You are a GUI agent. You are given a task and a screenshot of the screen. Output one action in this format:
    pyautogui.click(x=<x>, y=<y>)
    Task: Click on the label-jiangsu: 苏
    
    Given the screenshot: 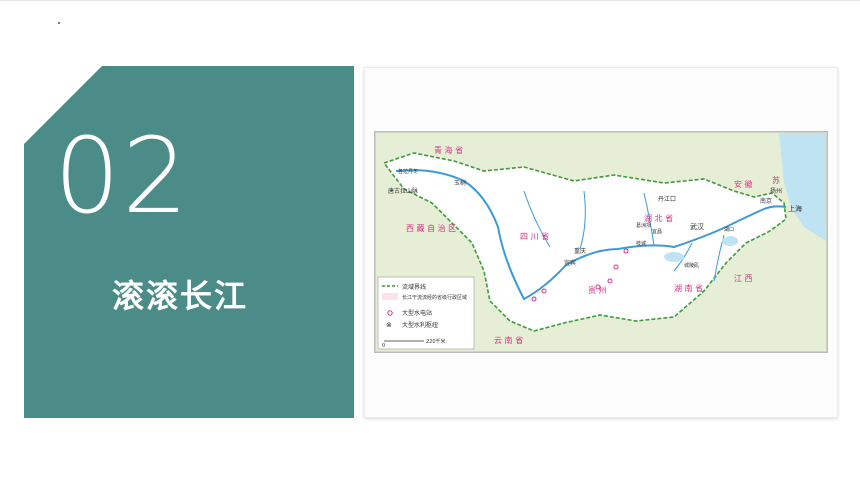 What is the action you would take?
    pyautogui.click(x=776, y=180)
    